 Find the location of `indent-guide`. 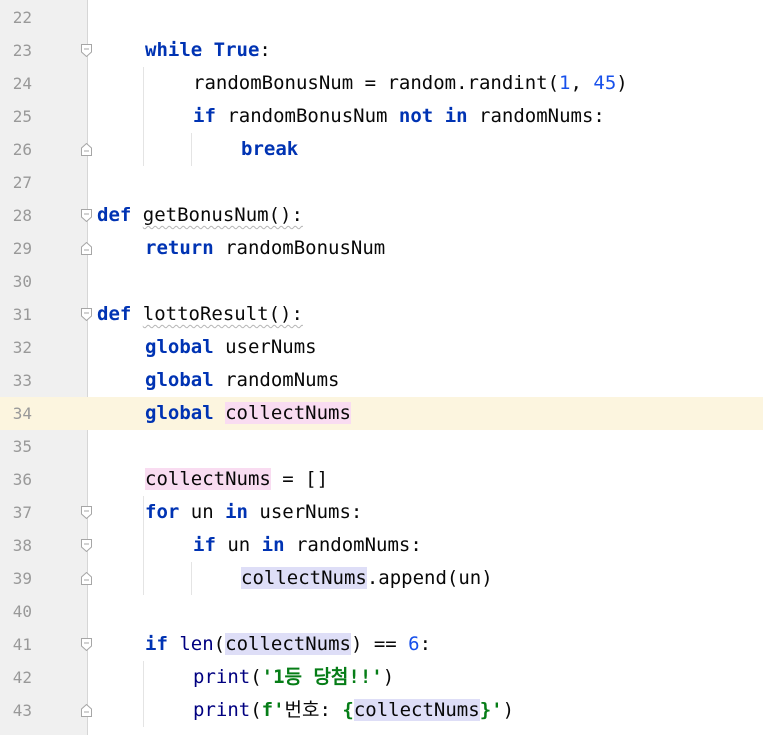

indent-guide is located at coordinates (143, 116).